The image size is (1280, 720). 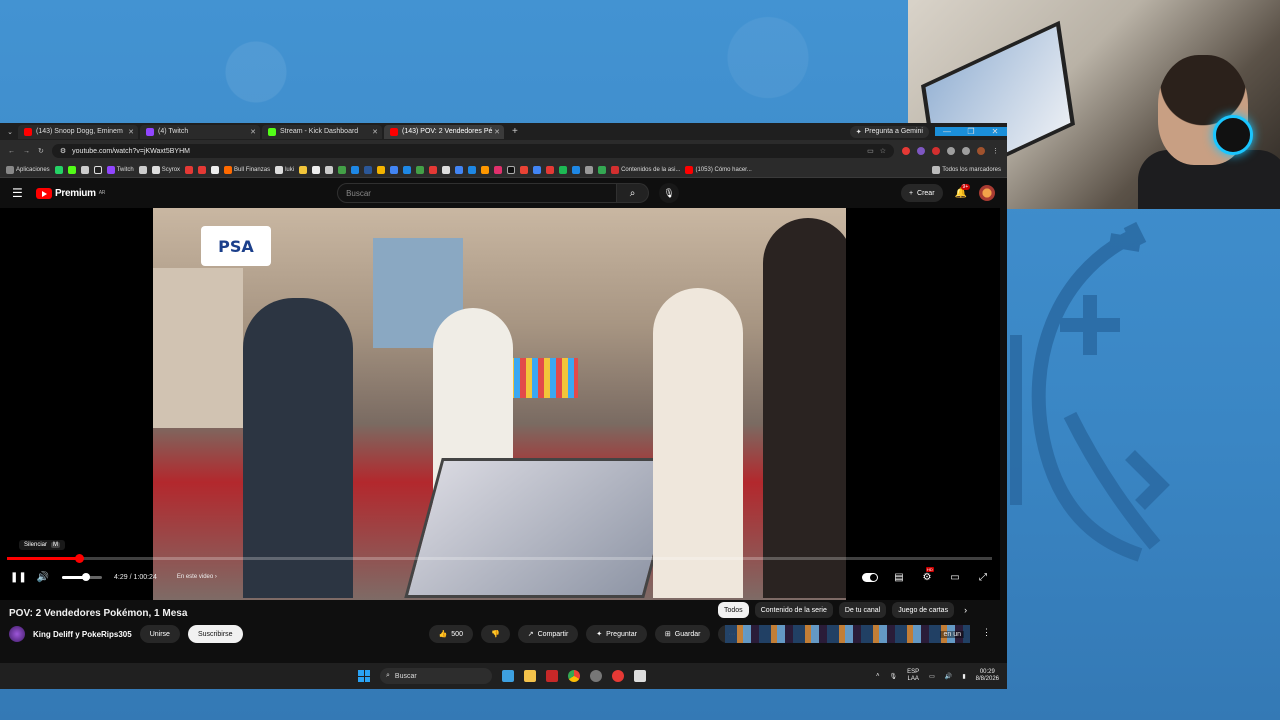 I want to click on bookmark-scyrox: Scyrox, so click(x=165, y=169).